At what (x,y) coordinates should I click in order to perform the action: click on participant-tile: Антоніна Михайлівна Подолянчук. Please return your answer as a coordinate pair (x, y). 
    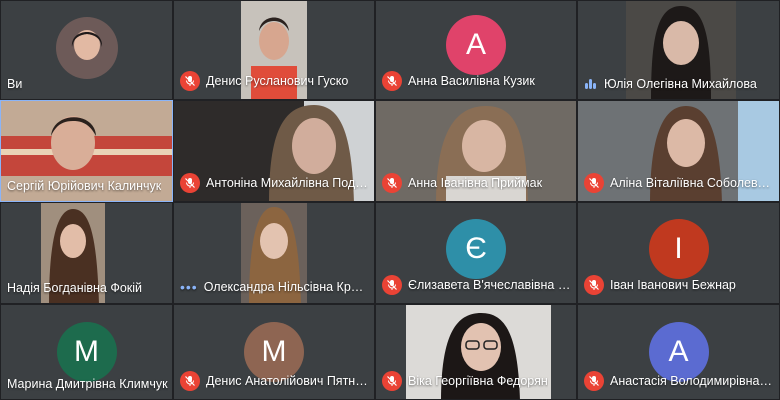
    Looking at the image, I should click on (274, 151).